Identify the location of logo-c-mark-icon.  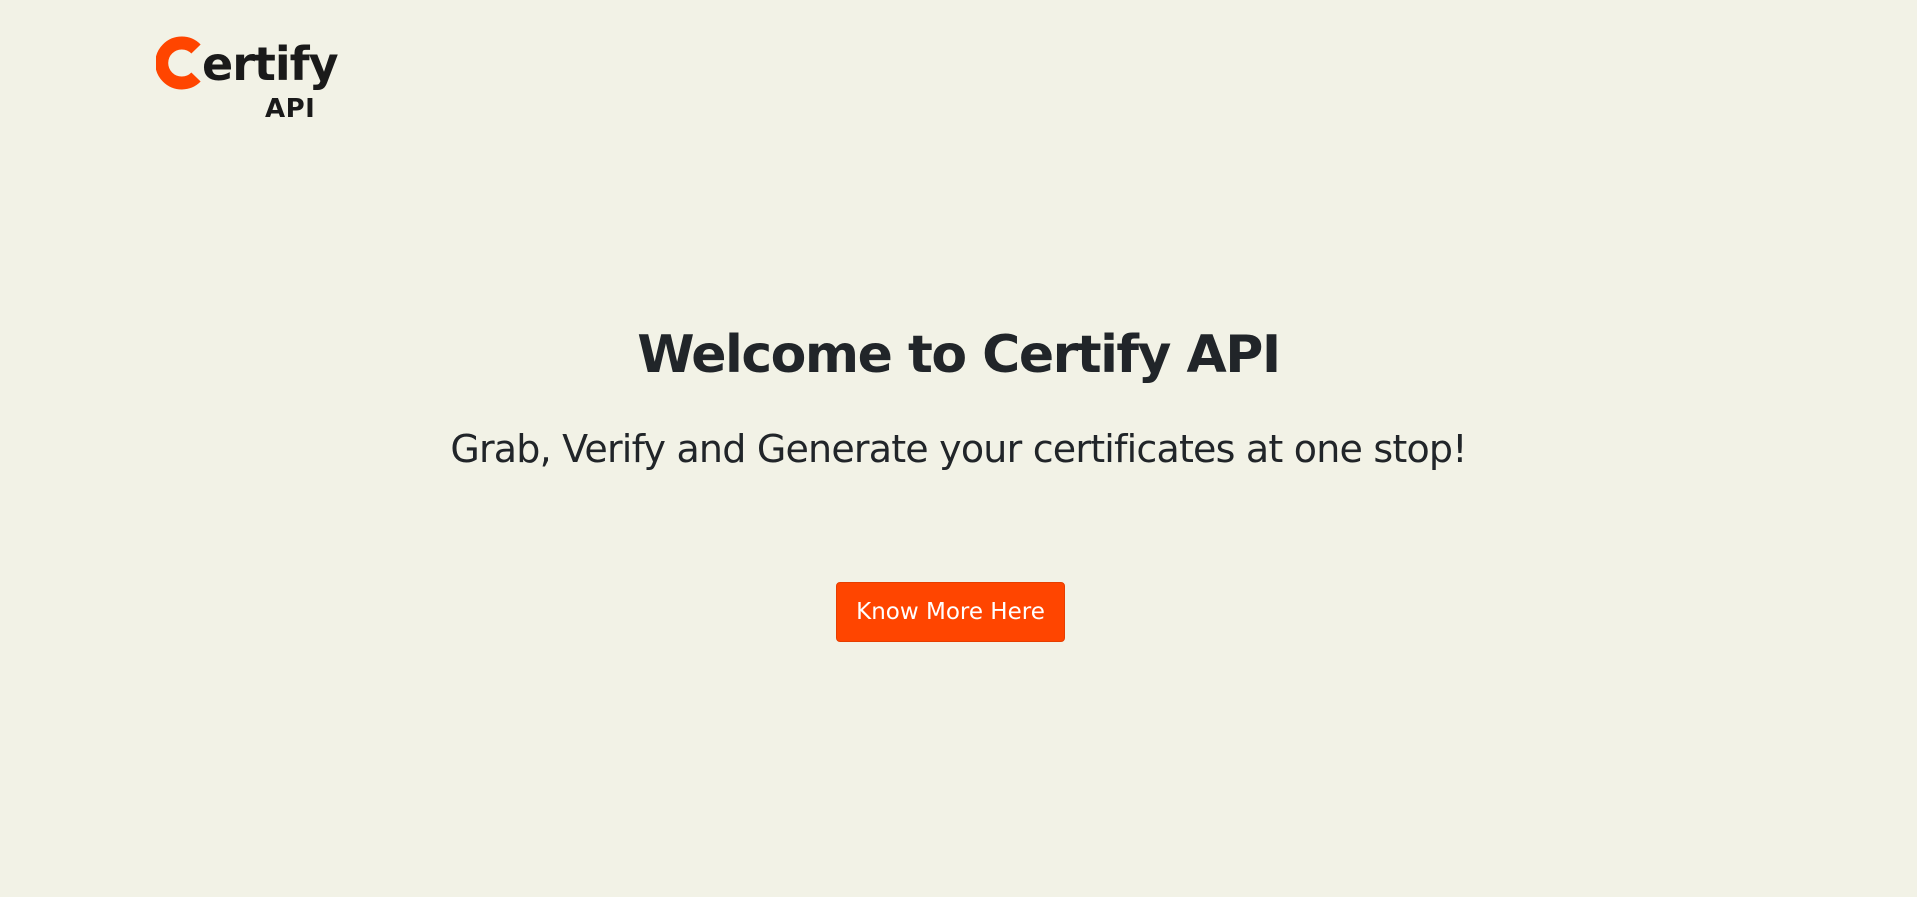
(178, 63).